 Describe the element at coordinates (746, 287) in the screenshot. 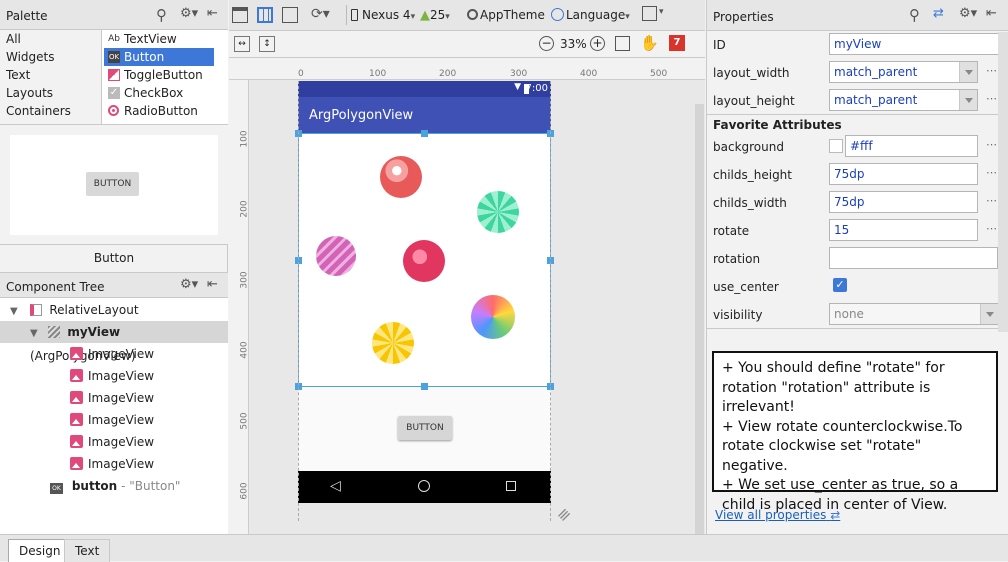

I see `use-center-label: use_center` at that location.